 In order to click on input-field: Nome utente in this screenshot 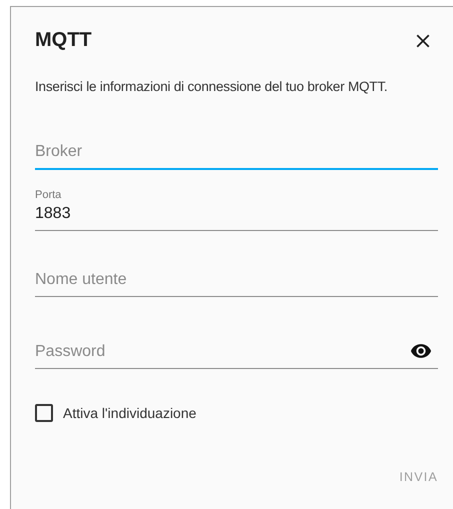, I will do `click(236, 284)`.